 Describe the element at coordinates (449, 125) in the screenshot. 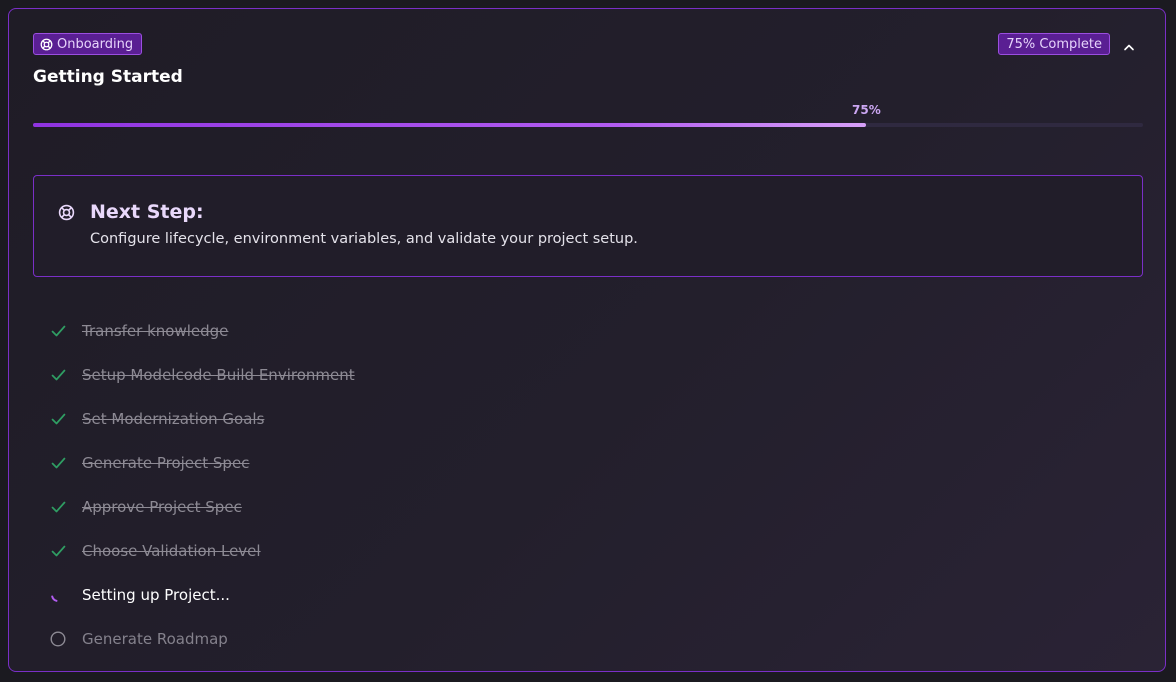

I see `progress-bar-fill` at that location.